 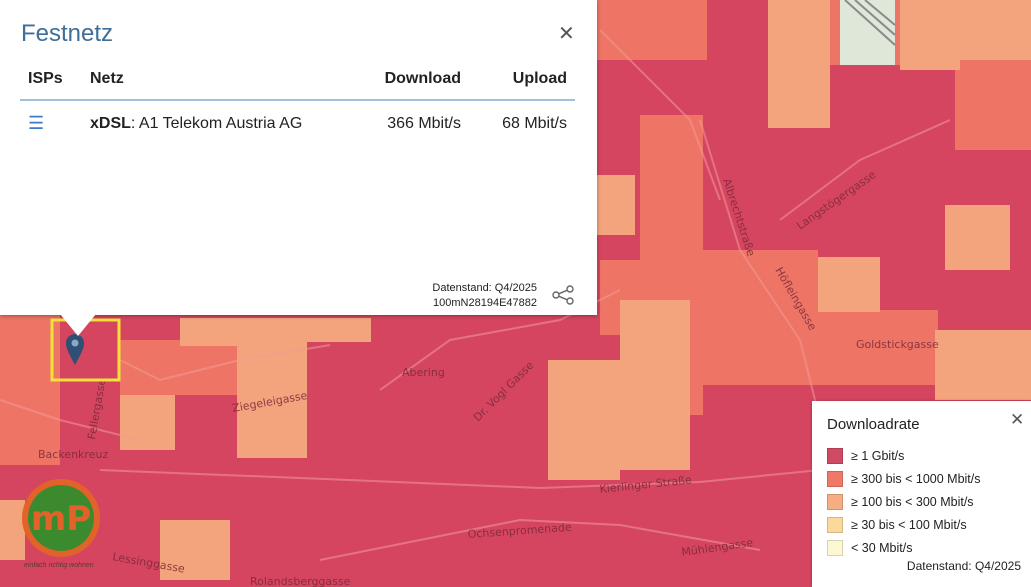 I want to click on tech-label: xDSL, so click(x=110, y=123).